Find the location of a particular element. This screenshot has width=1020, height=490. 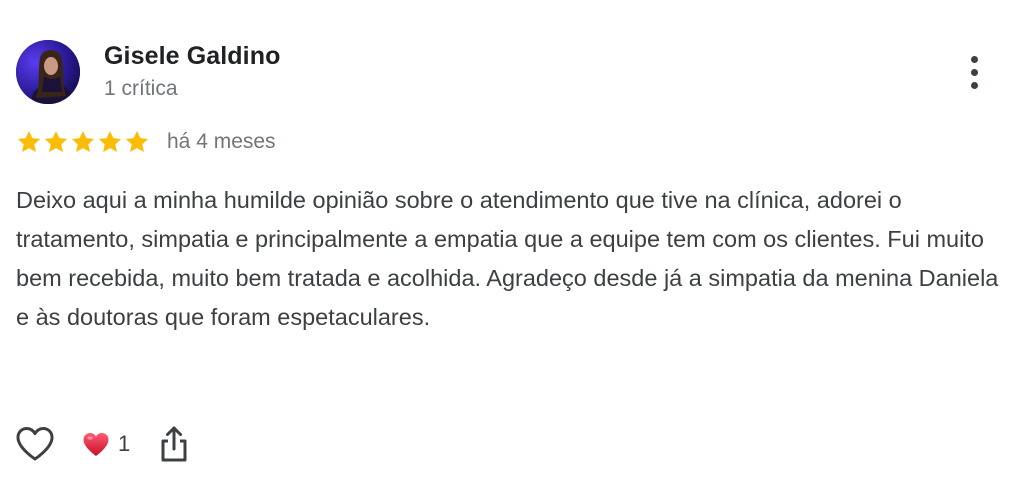

avatar-image is located at coordinates (48, 72).